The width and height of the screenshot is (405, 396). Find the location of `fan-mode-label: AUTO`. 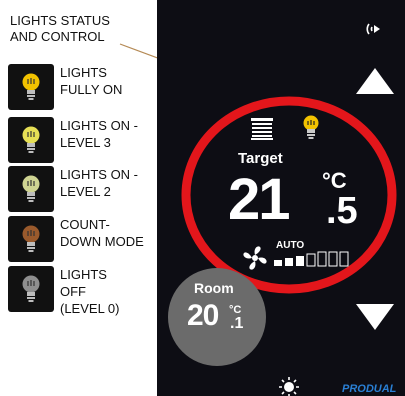

fan-mode-label: AUTO is located at coordinates (290, 245).